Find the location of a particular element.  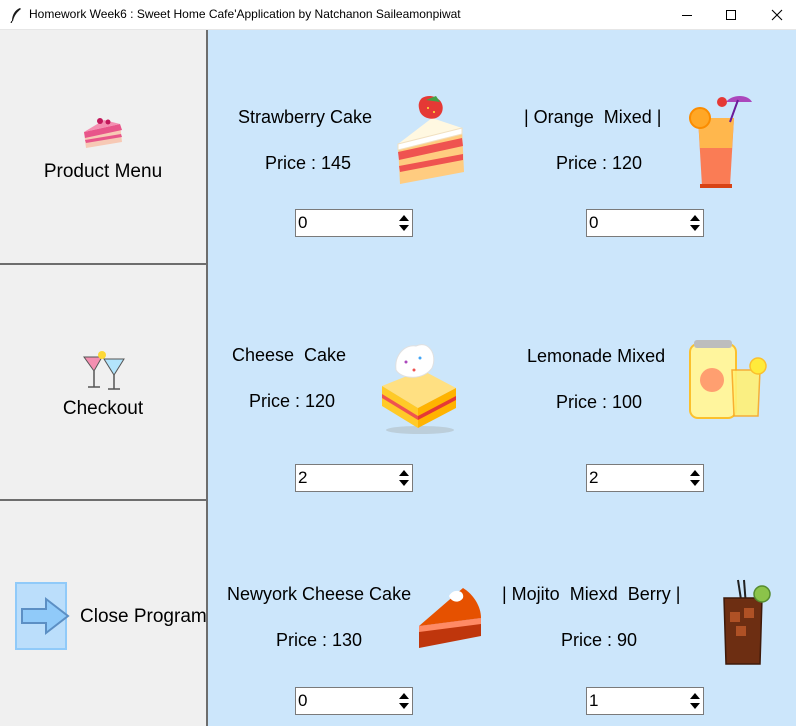

close-program-button: Close Program is located at coordinates (103, 613).